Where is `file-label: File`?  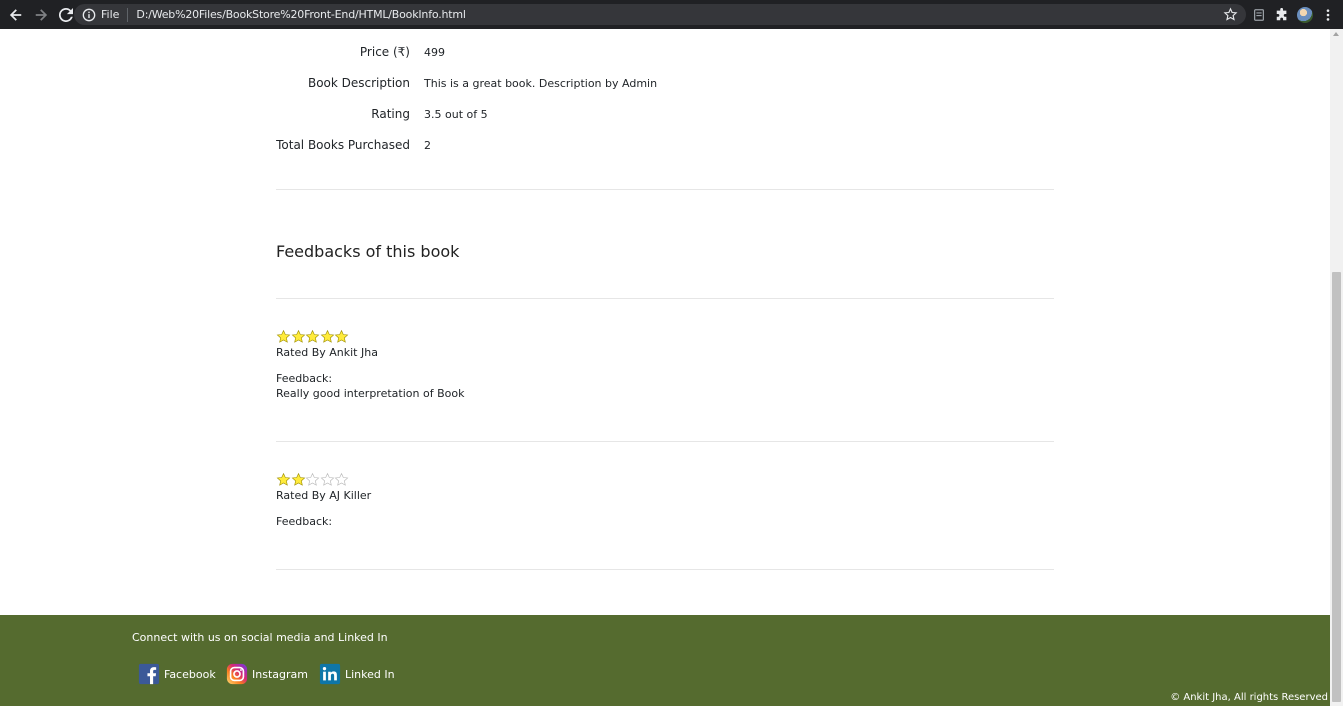
file-label: File is located at coordinates (110, 14).